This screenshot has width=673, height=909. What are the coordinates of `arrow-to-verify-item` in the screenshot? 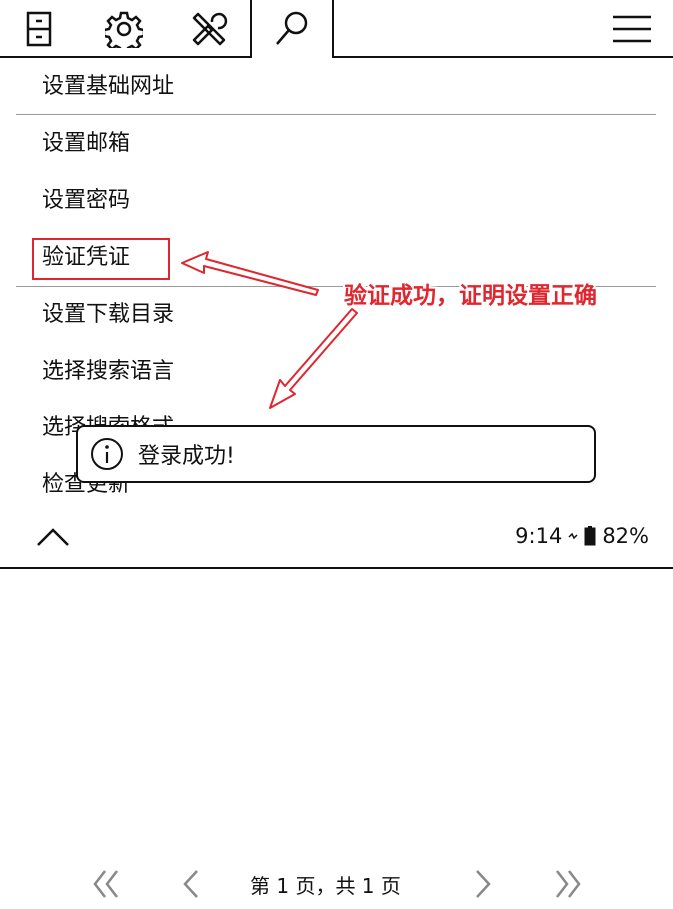 It's located at (250, 273).